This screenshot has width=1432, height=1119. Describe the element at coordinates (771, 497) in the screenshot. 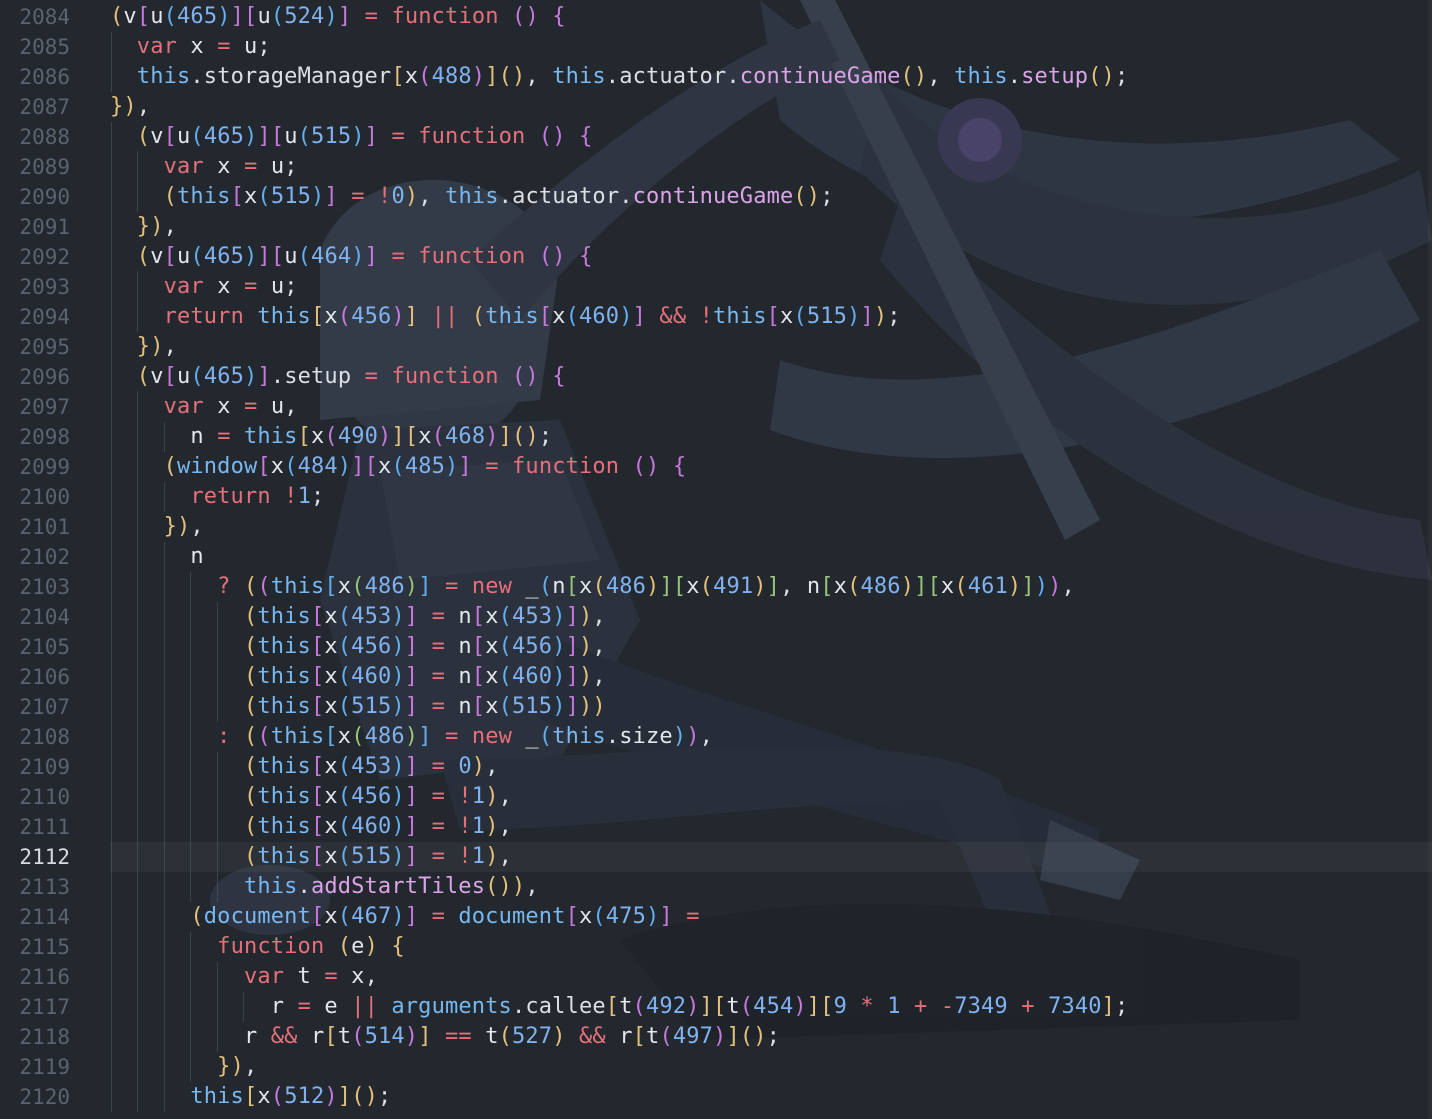

I see `code-line: return !1;` at that location.